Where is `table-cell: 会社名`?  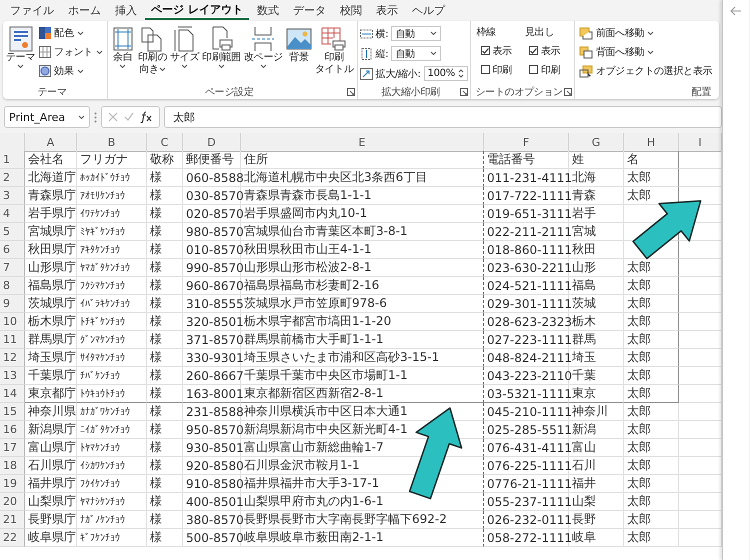 table-cell: 会社名 is located at coordinates (51, 160).